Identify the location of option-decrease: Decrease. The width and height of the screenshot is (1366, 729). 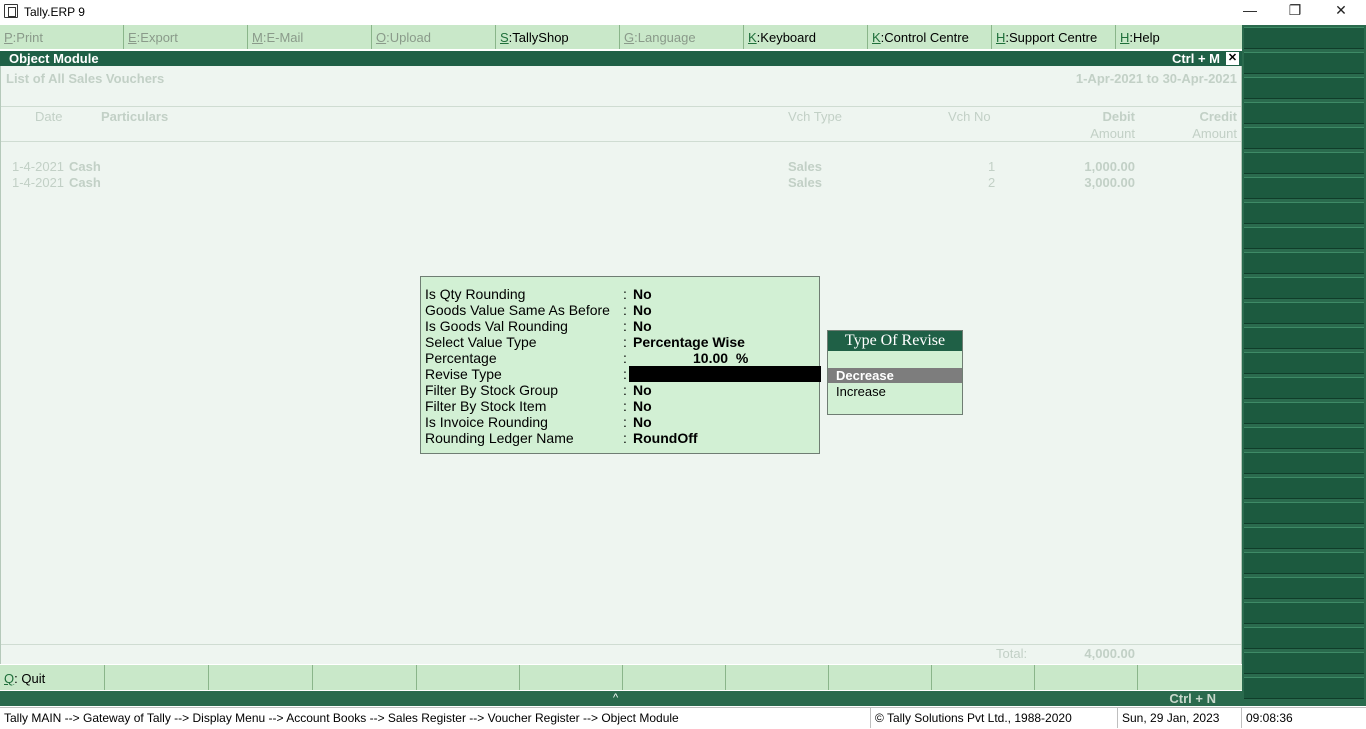
(895, 375).